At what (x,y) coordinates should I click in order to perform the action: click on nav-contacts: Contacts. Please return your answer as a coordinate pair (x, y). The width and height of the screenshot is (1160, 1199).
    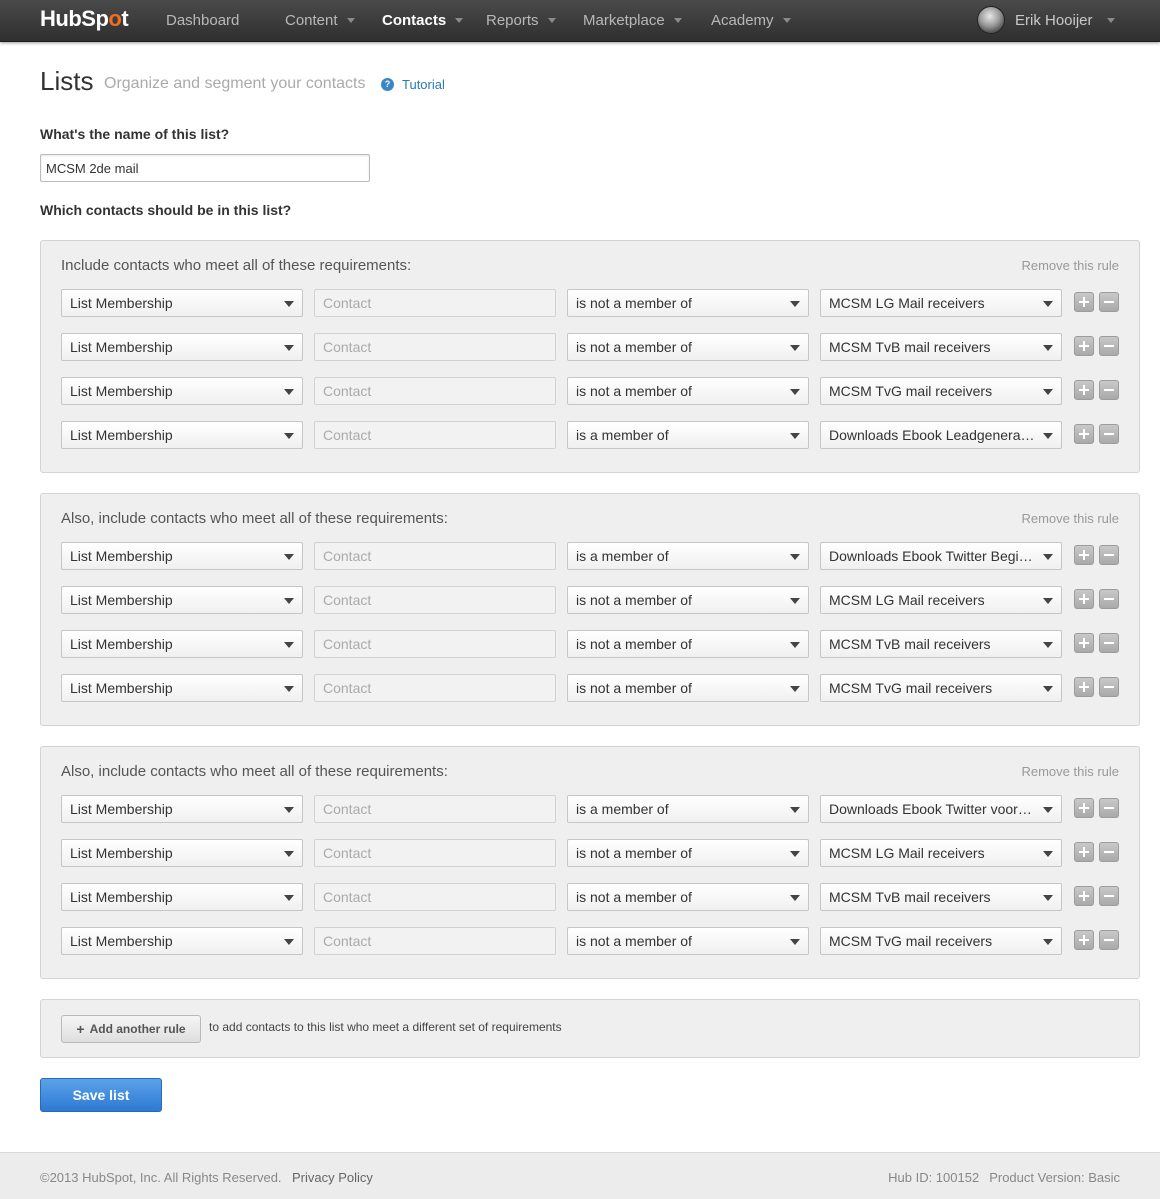
    Looking at the image, I should click on (423, 20).